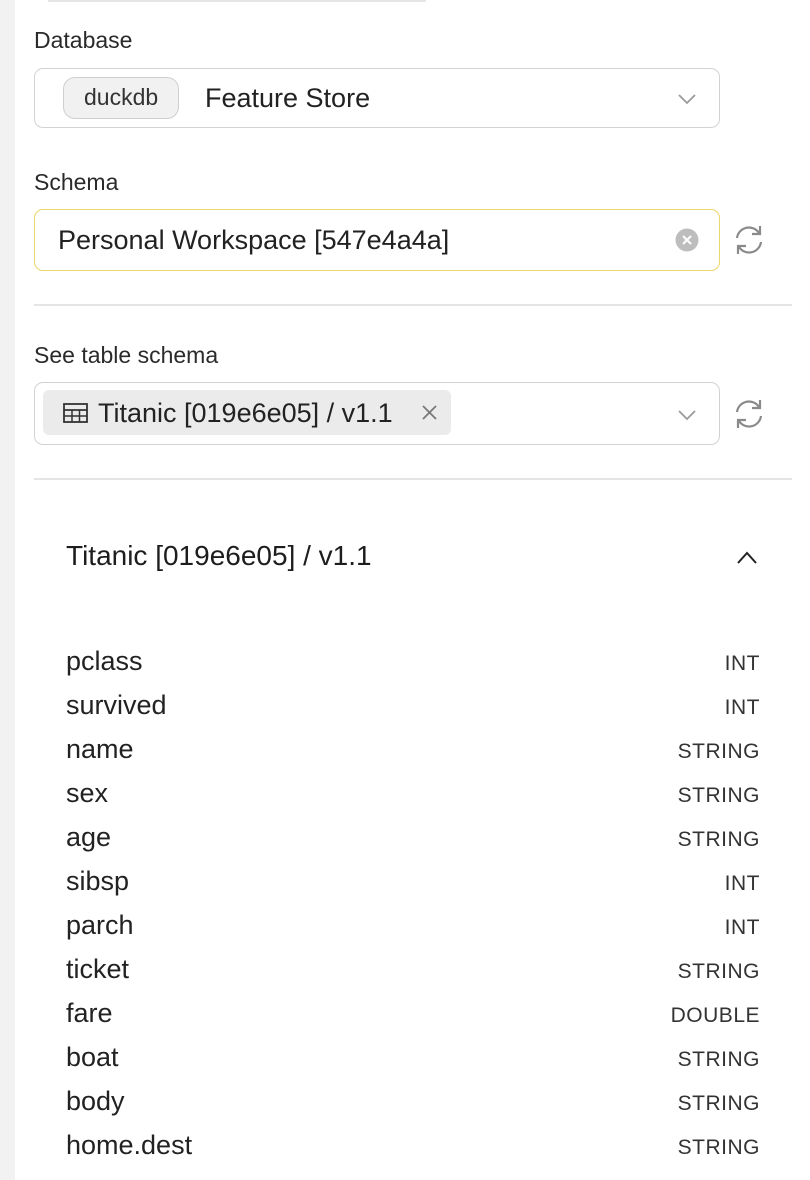 The image size is (810, 1180). Describe the element at coordinates (7, 590) in the screenshot. I see `left-panel-edge` at that location.